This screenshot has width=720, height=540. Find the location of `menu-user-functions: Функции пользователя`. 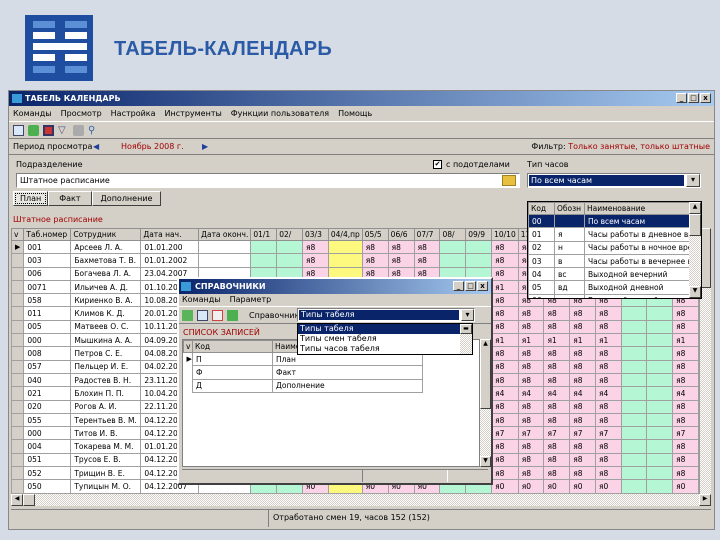

menu-user-functions: Функции пользователя is located at coordinates (280, 113).